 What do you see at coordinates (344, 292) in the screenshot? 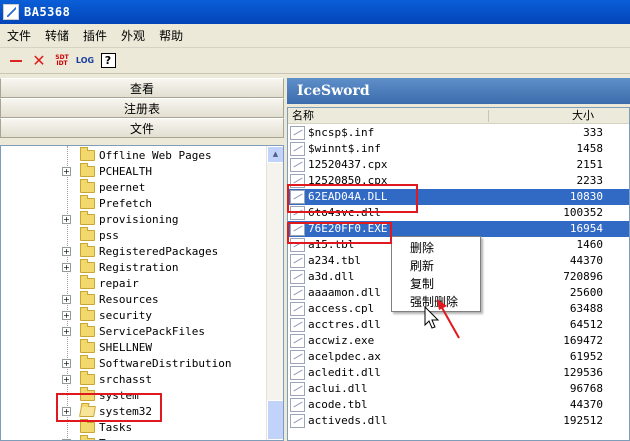
I see `file-name: aaaamon.dll` at bounding box center [344, 292].